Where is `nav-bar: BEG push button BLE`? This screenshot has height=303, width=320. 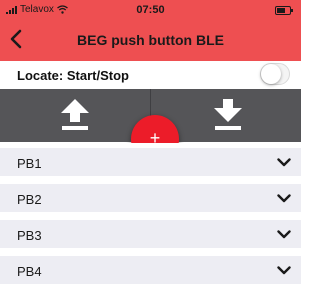 nav-bar: BEG push button BLE is located at coordinates (150, 40).